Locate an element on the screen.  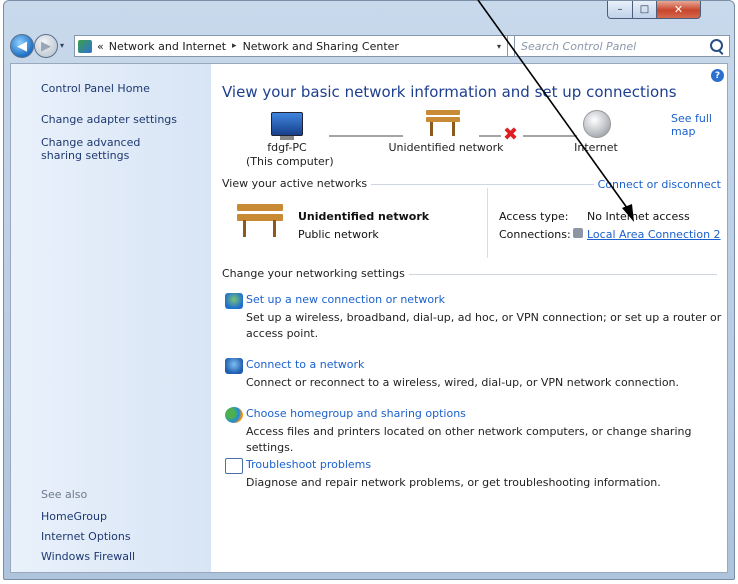
search-icon is located at coordinates (716, 45).